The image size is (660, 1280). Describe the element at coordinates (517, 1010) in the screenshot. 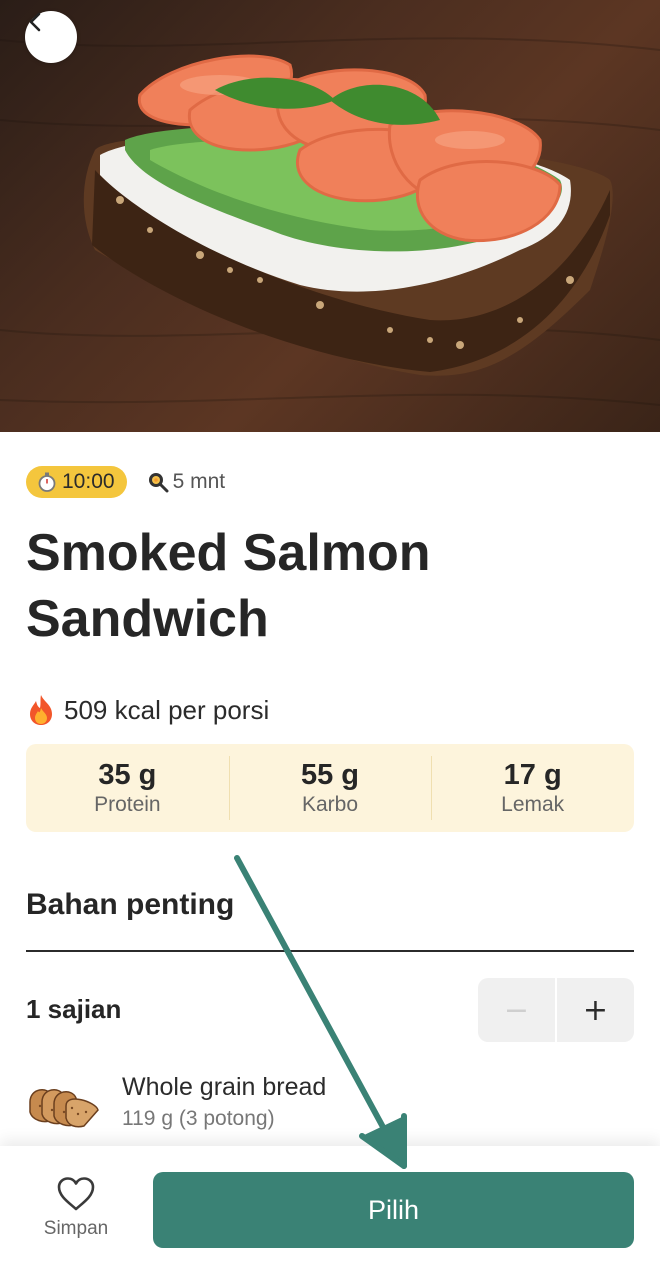

I see `decrease-servings-button: −` at that location.